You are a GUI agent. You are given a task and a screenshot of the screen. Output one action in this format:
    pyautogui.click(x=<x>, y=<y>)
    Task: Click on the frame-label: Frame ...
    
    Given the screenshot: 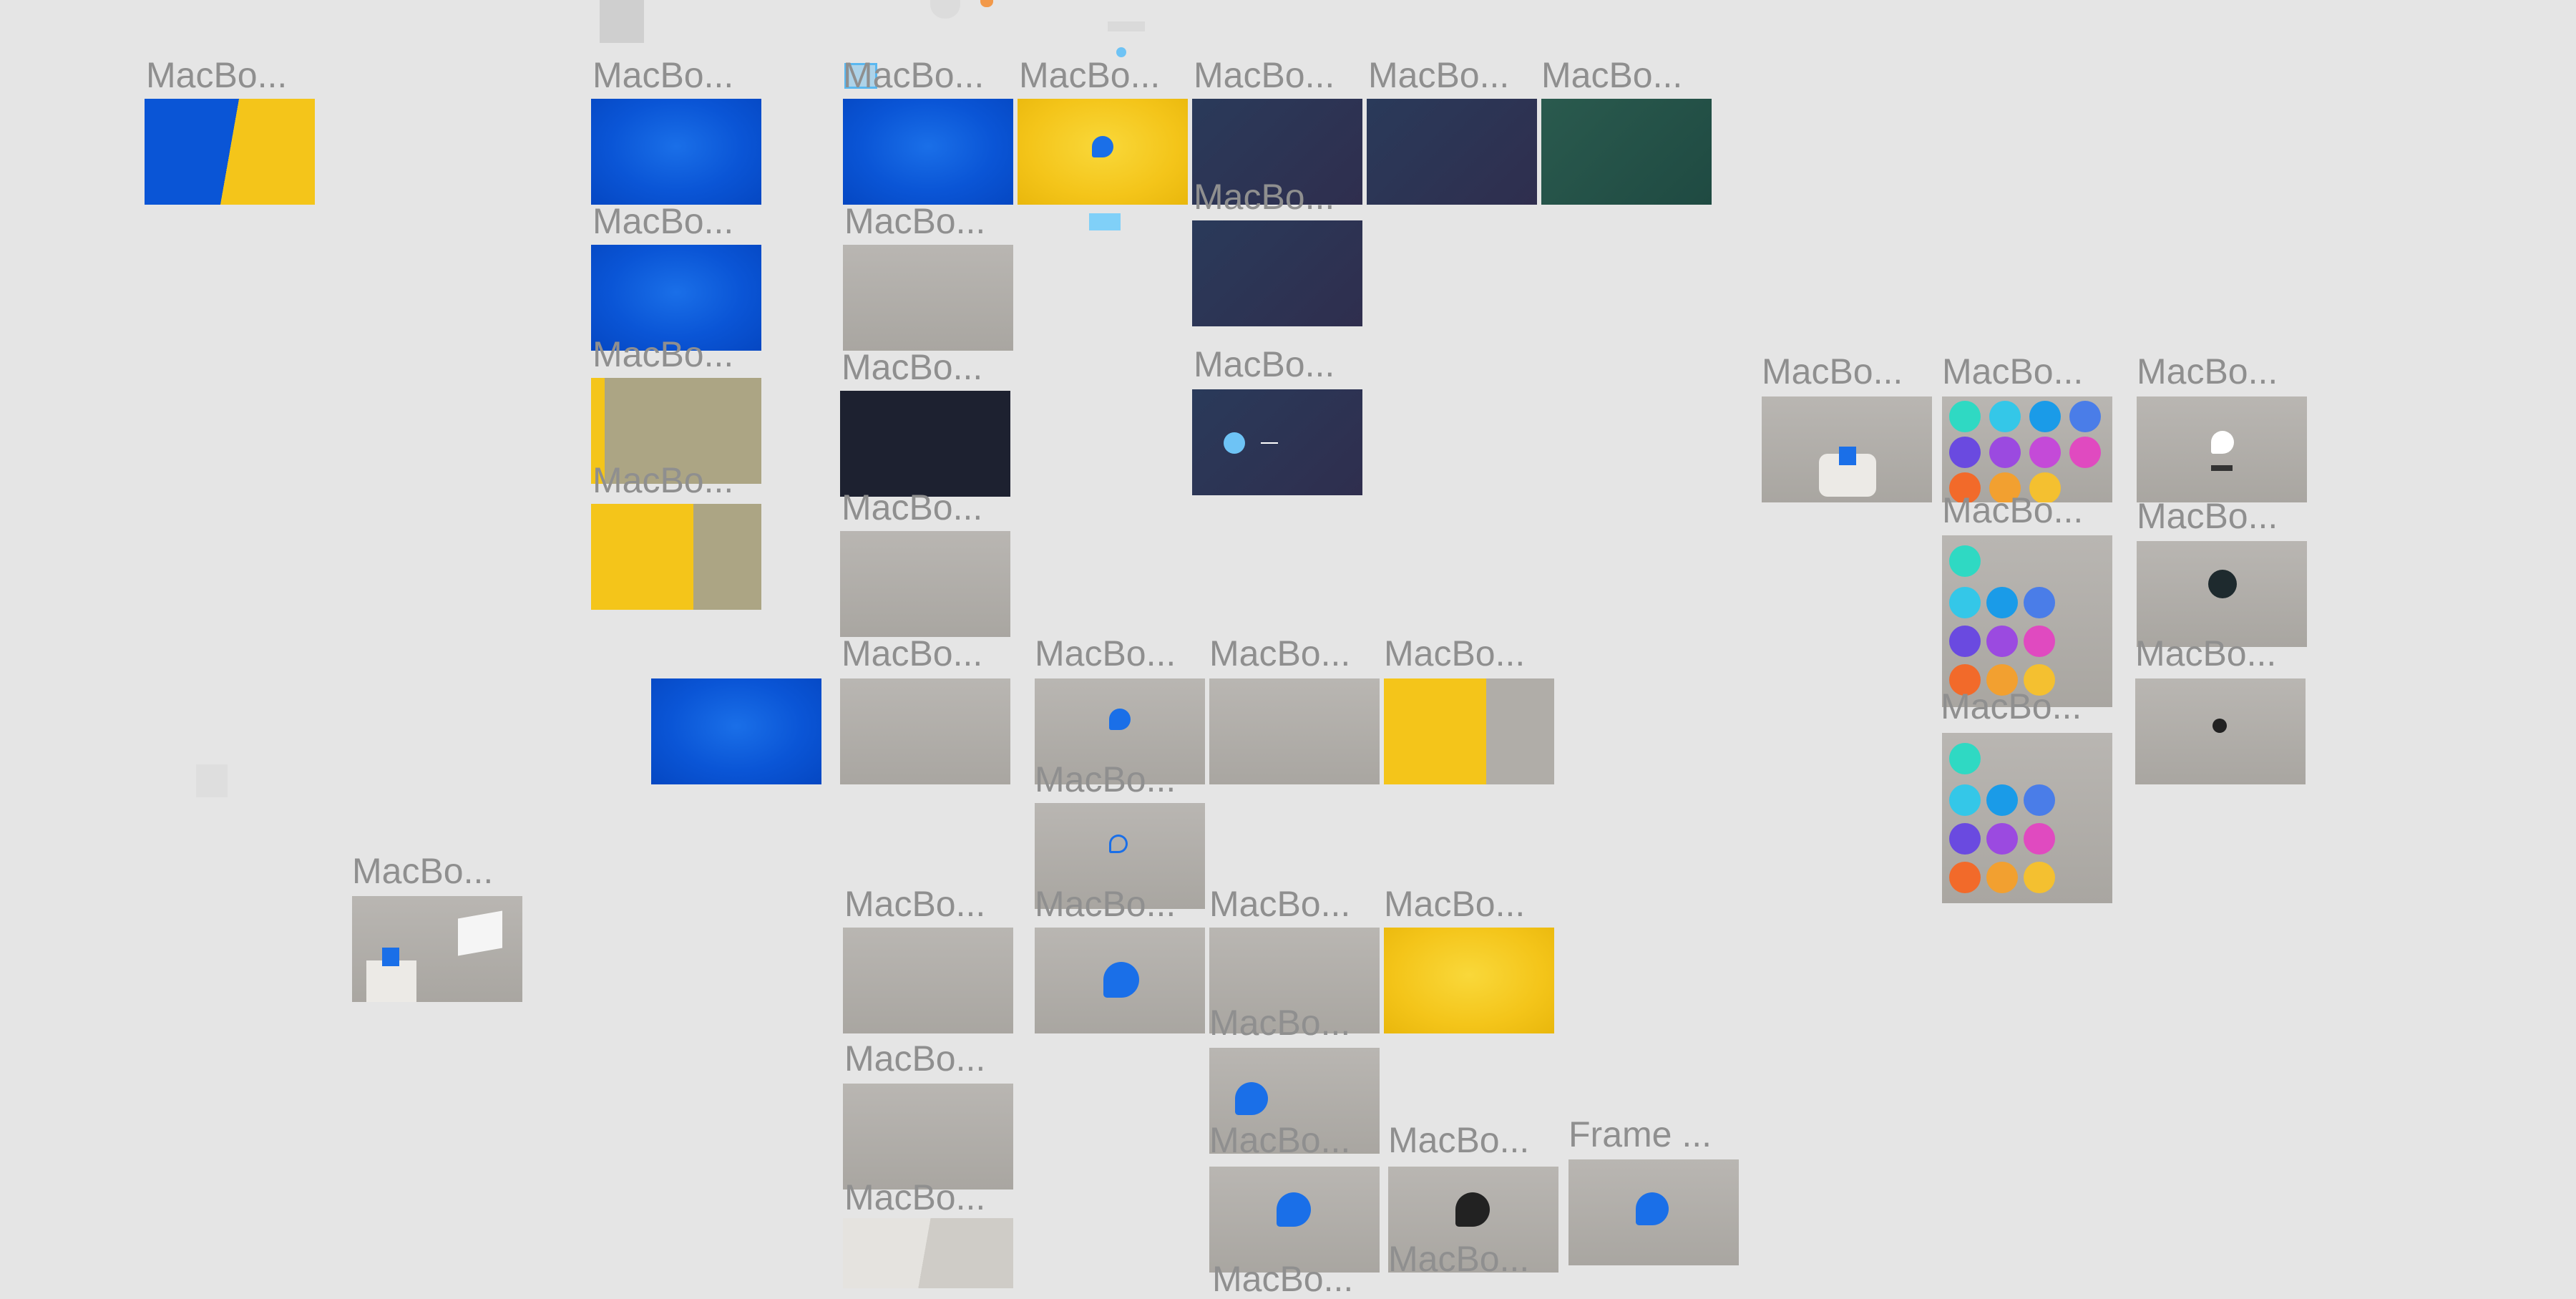 What is the action you would take?
    pyautogui.click(x=1640, y=1134)
    